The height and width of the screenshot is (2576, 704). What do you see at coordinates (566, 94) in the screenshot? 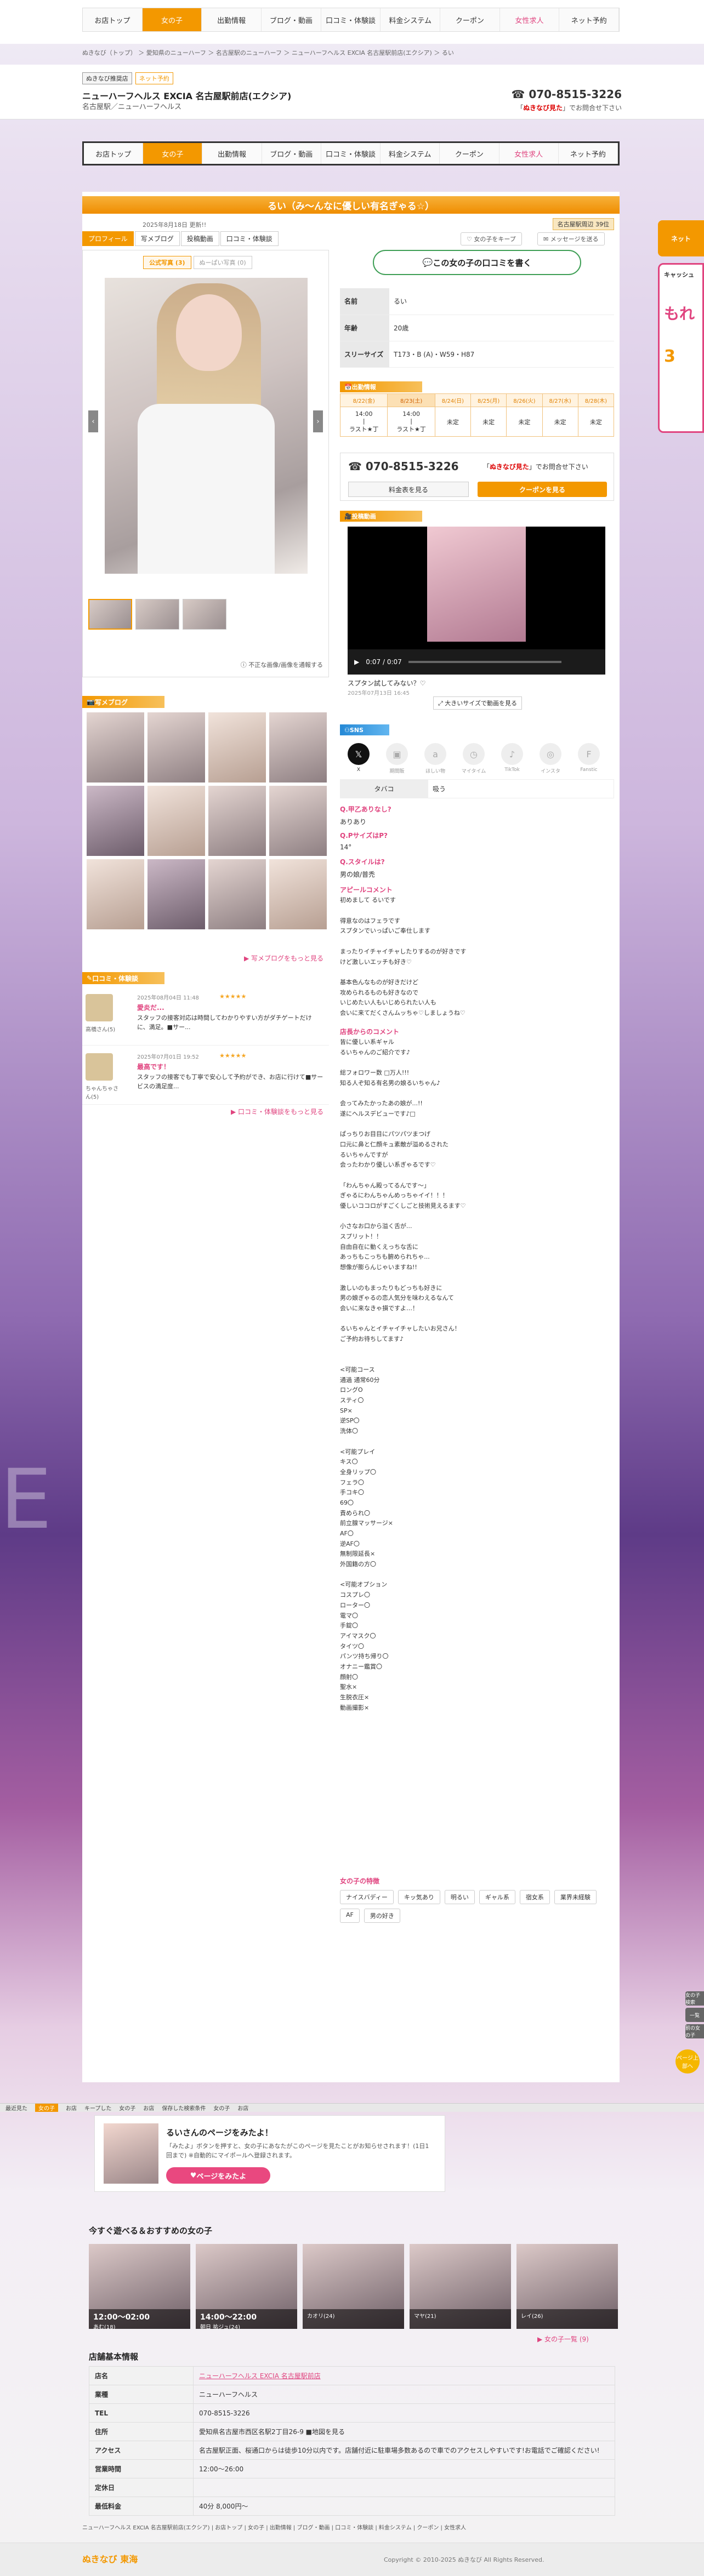
I see `shop-tel: ☎ 070-8515-3226` at bounding box center [566, 94].